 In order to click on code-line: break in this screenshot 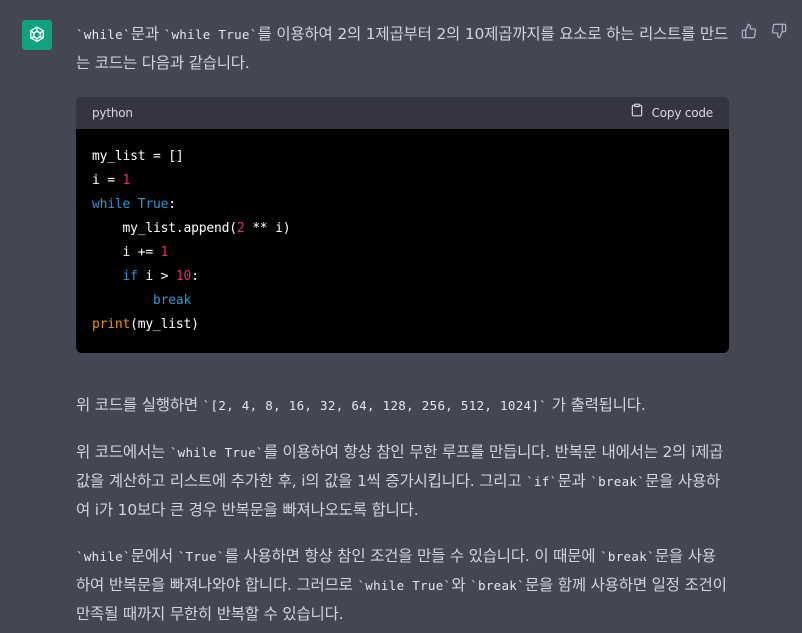, I will do `click(141, 300)`.